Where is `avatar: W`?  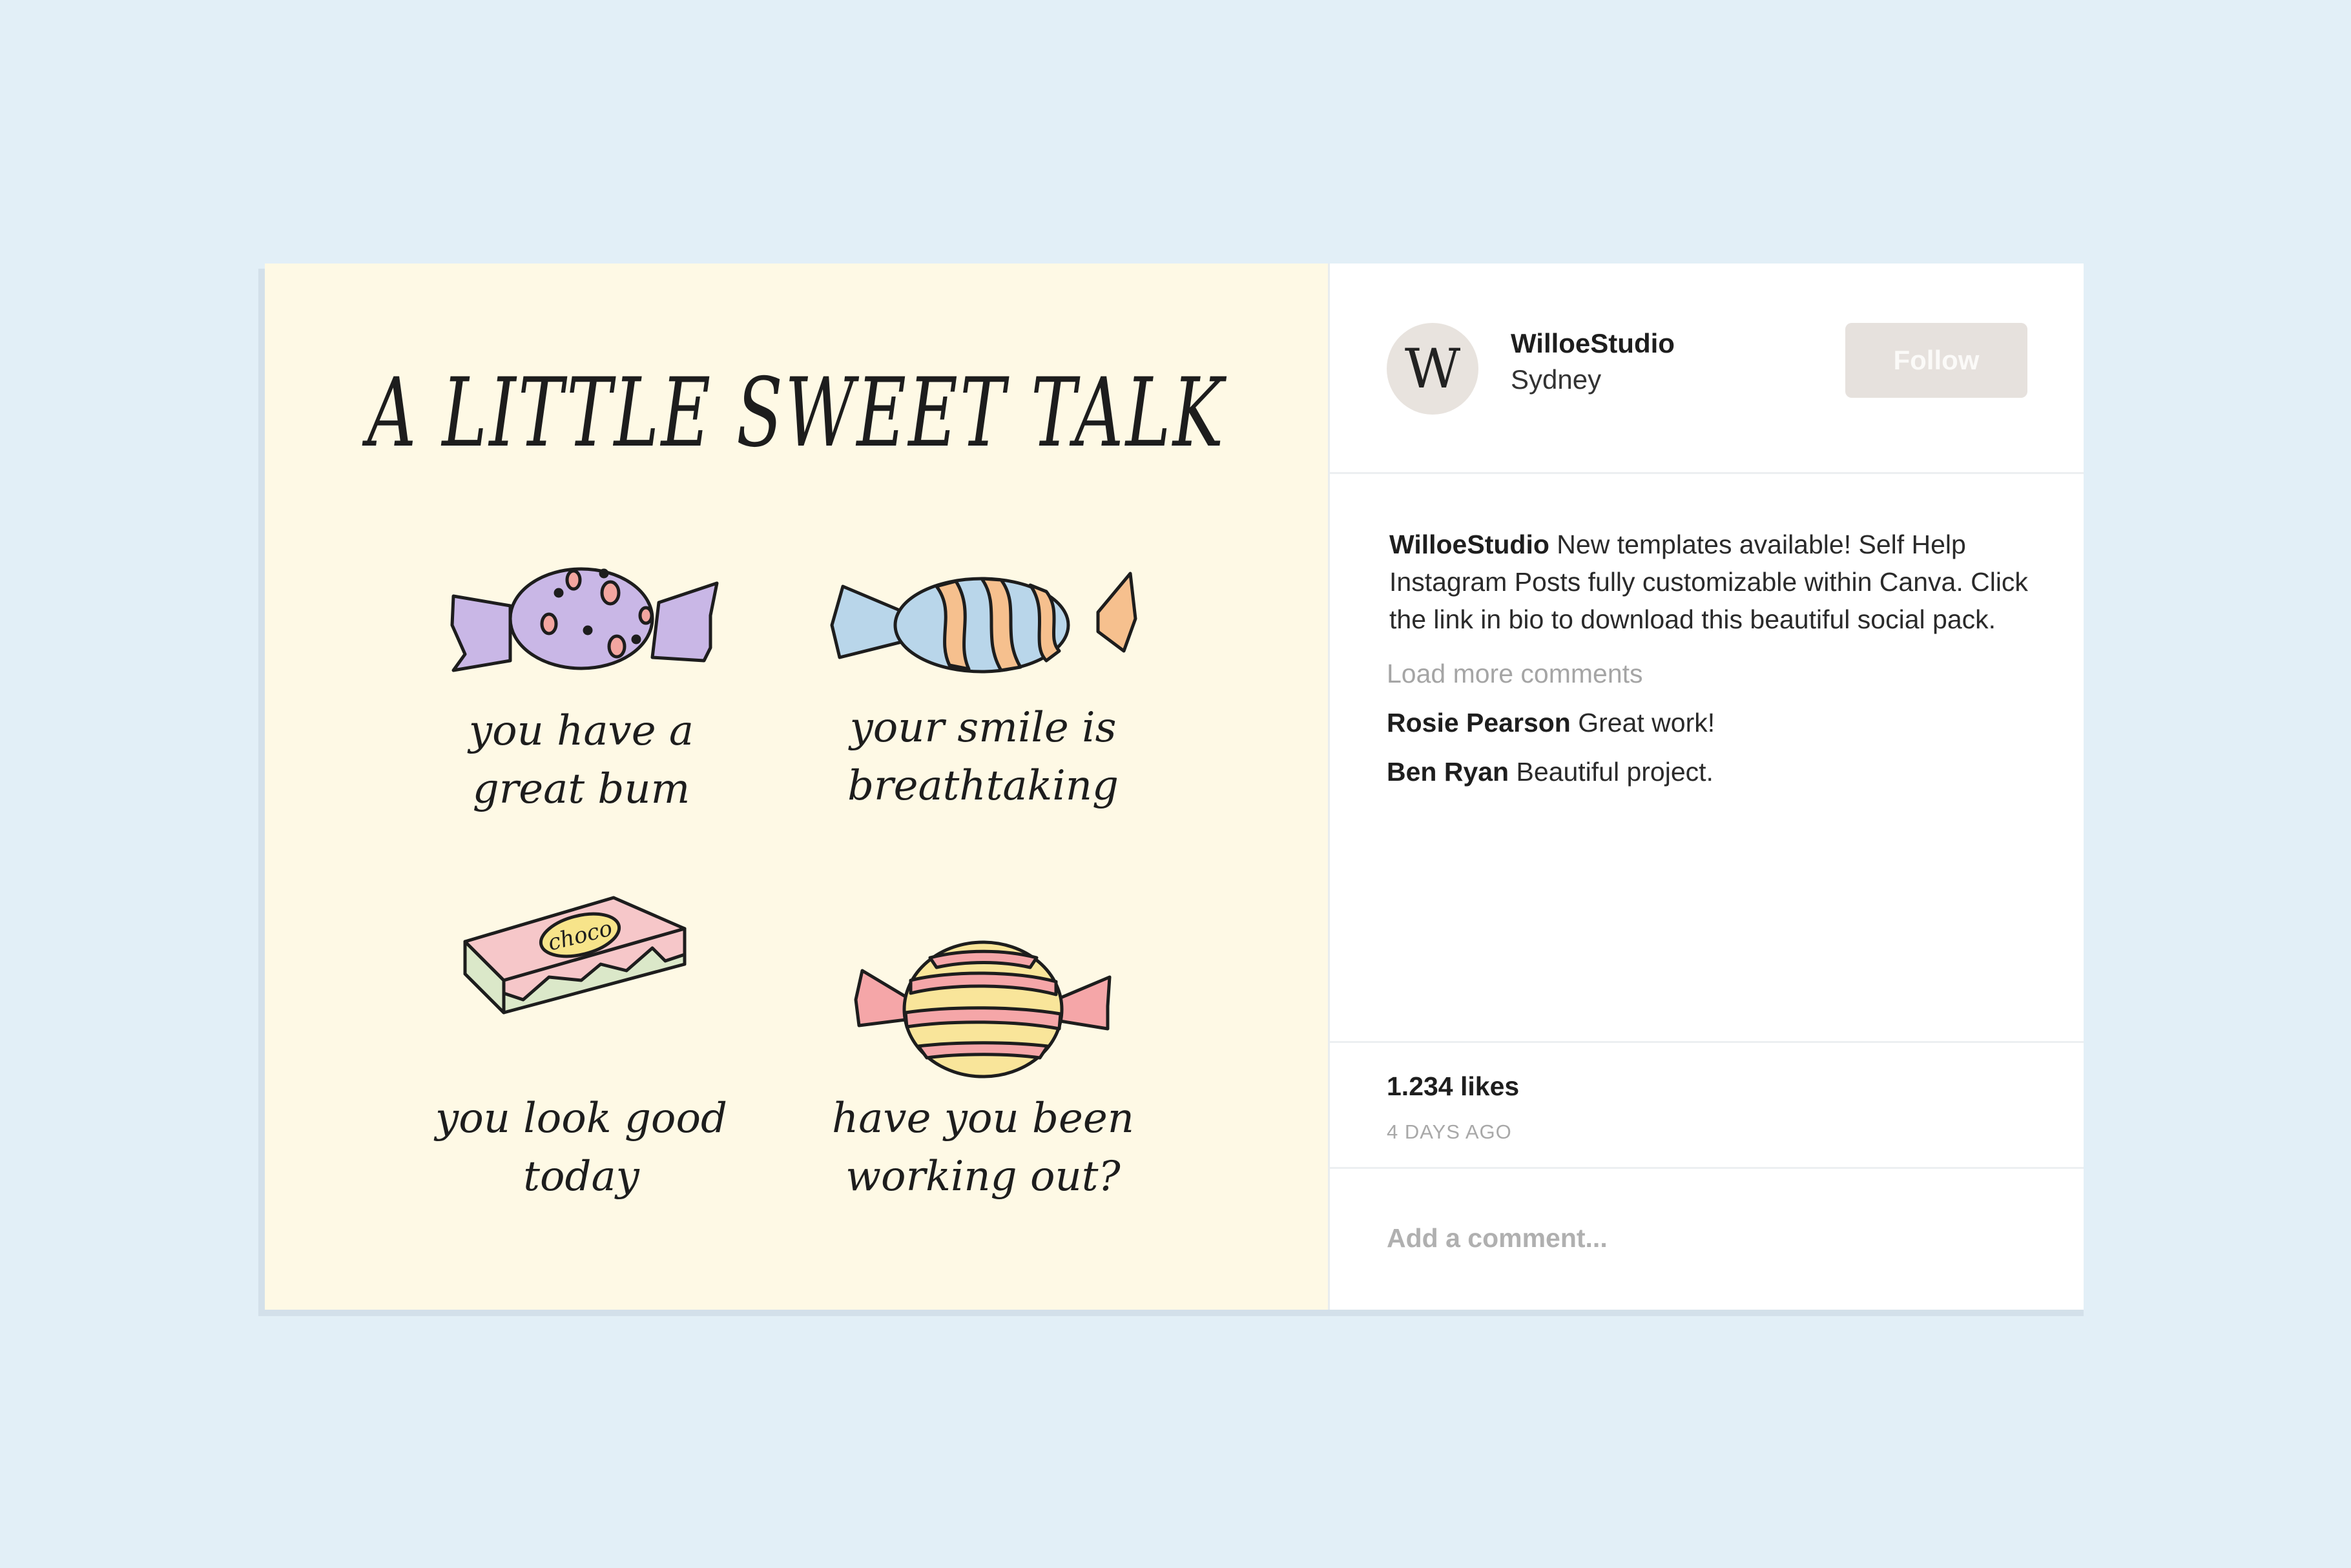 avatar: W is located at coordinates (1432, 369).